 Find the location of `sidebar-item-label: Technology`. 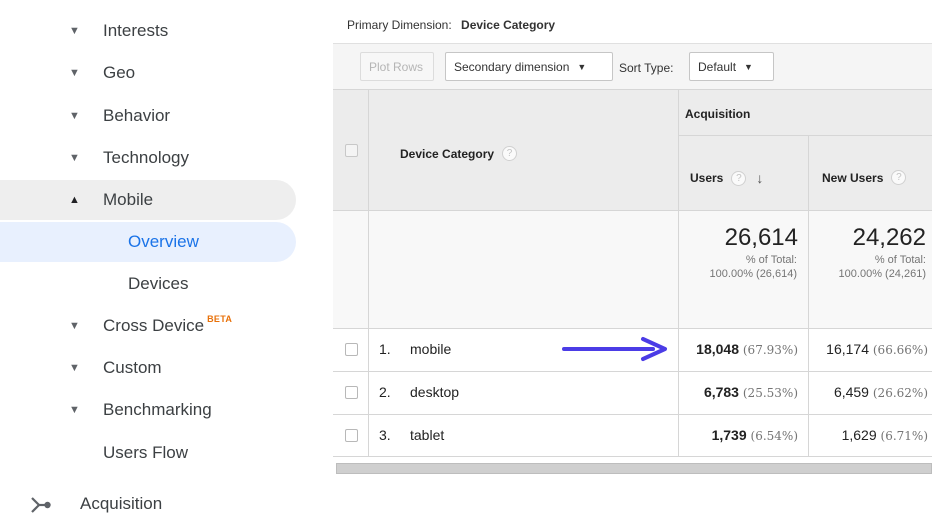

sidebar-item-label: Technology is located at coordinates (146, 157).